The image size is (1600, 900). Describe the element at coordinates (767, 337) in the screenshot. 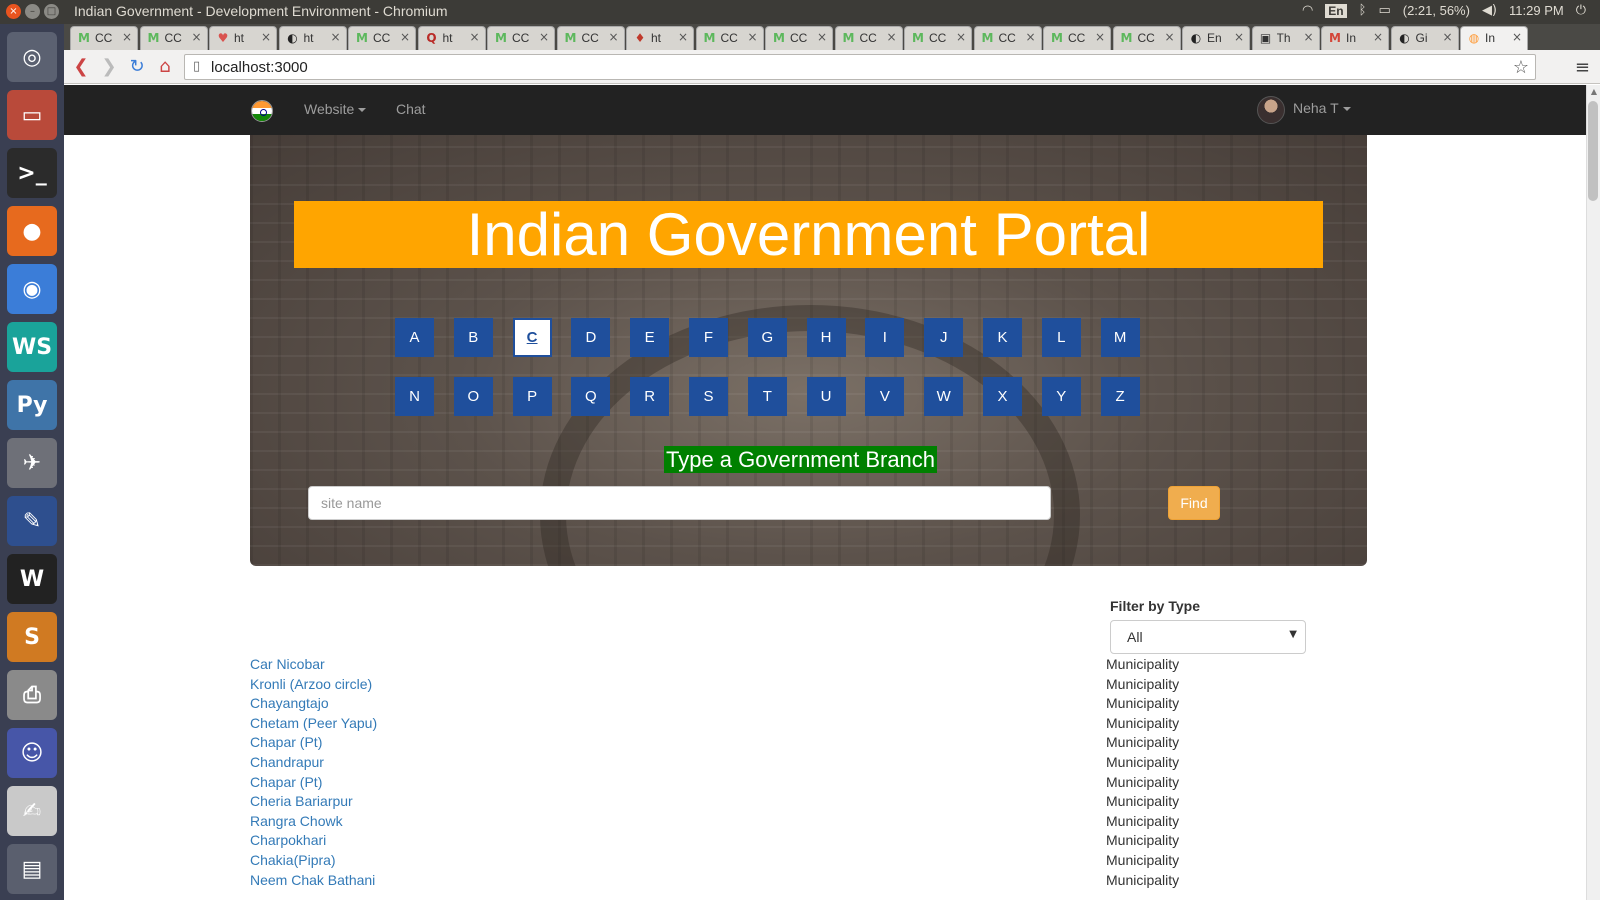

I see `letter-button-g: G` at that location.